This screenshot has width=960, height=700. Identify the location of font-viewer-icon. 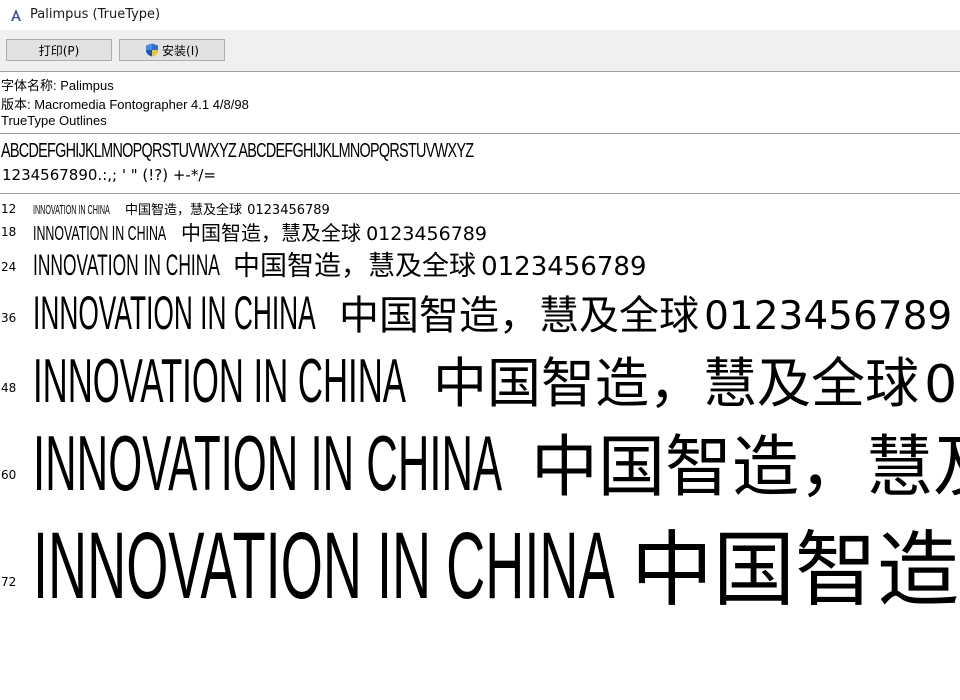
(16, 15).